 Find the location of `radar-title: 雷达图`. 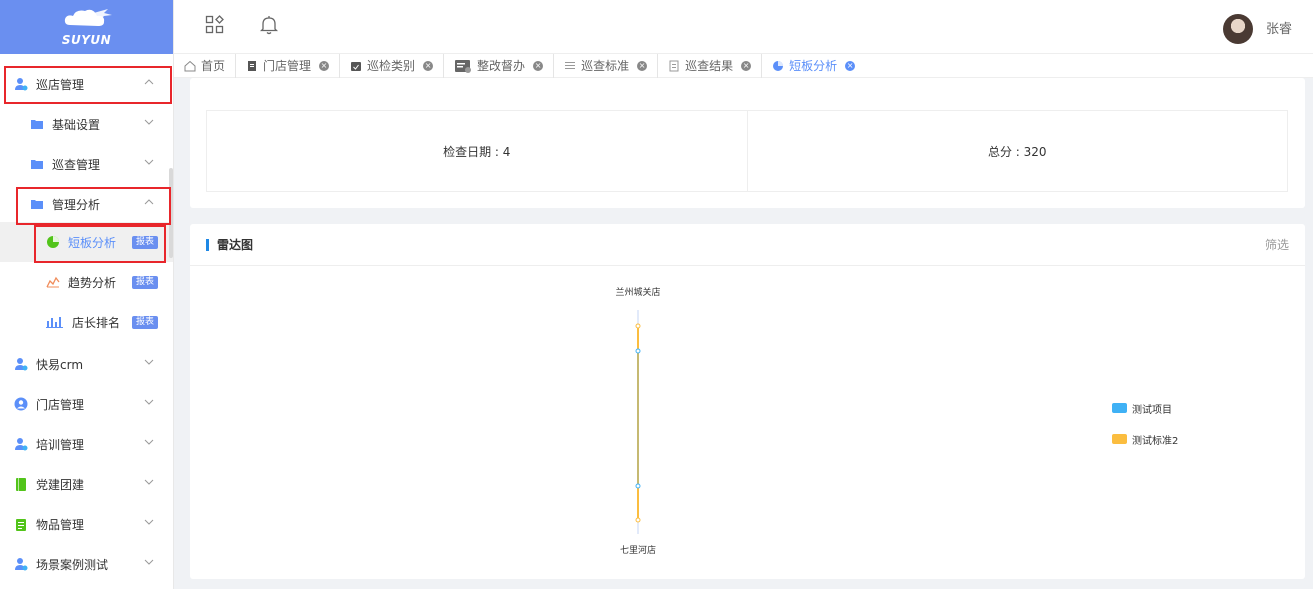

radar-title: 雷达图 is located at coordinates (235, 245).